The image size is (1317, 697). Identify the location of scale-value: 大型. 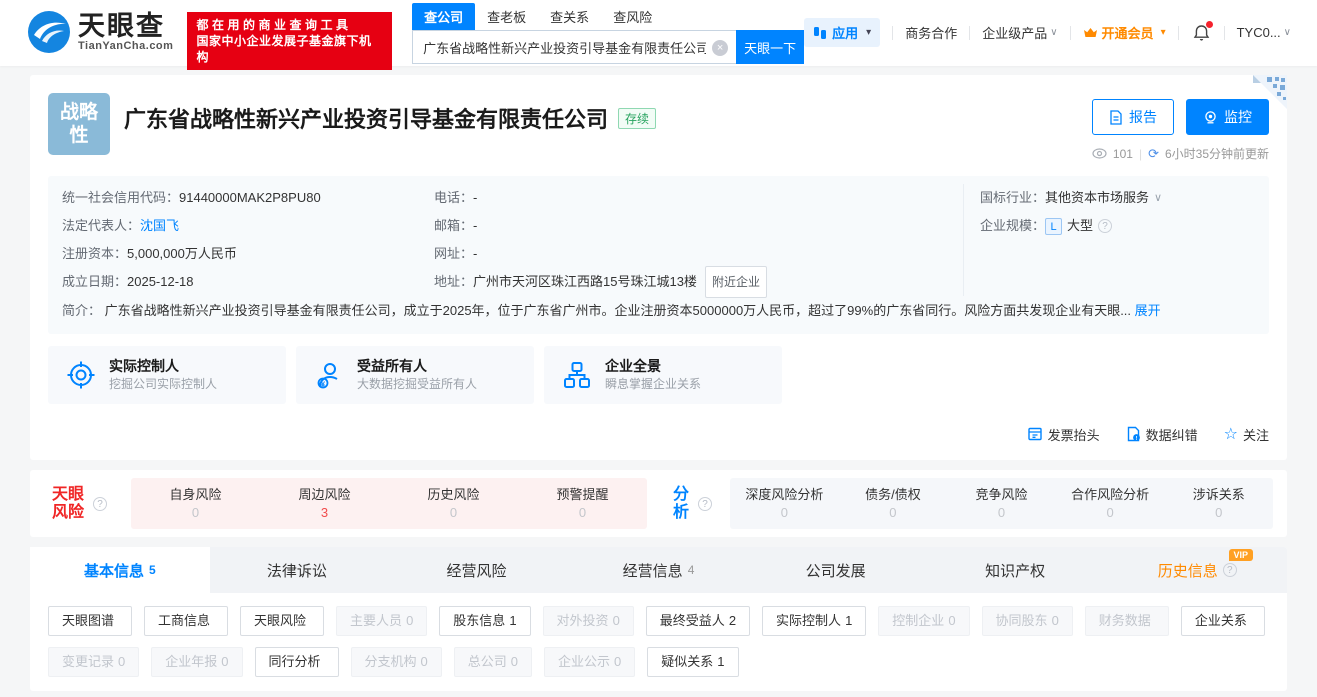
(1080, 225).